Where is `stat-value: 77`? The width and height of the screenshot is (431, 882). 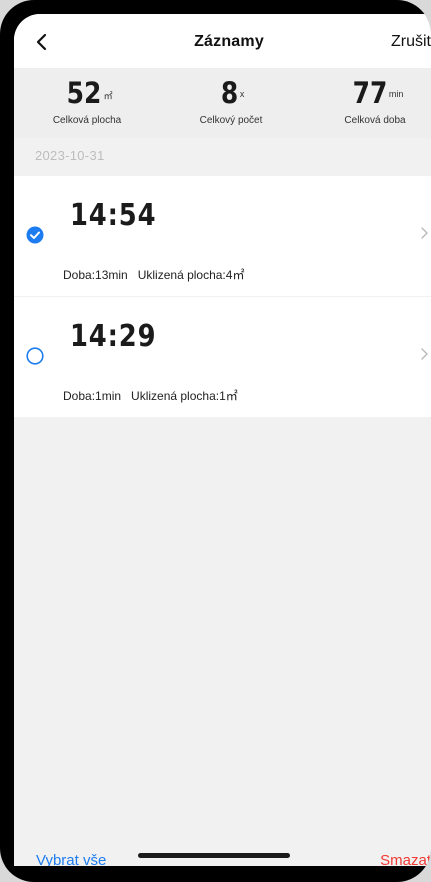
stat-value: 77 is located at coordinates (369, 93).